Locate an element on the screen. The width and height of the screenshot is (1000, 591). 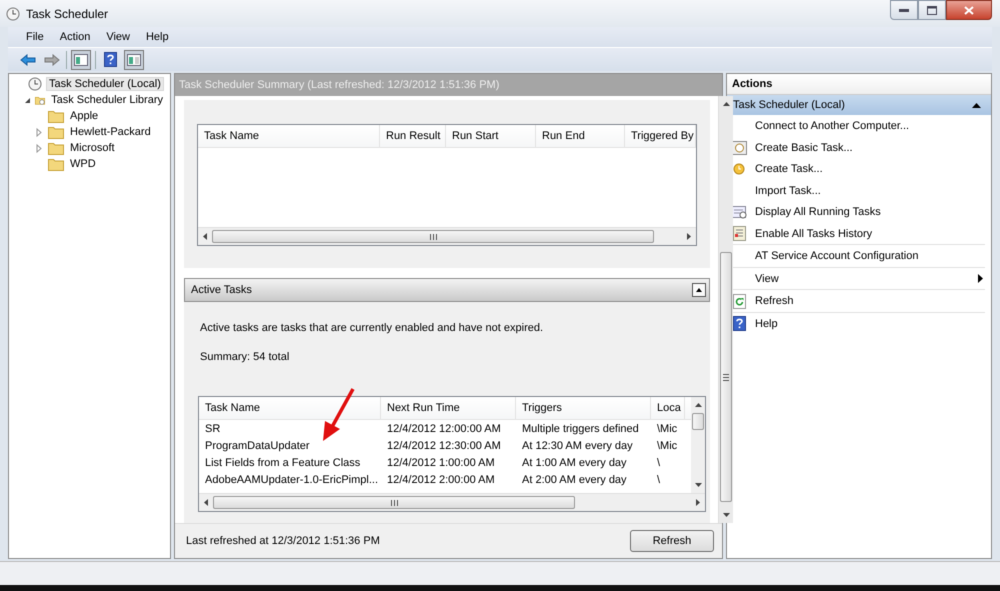
actions-pane-link: Refresh is located at coordinates (774, 301).